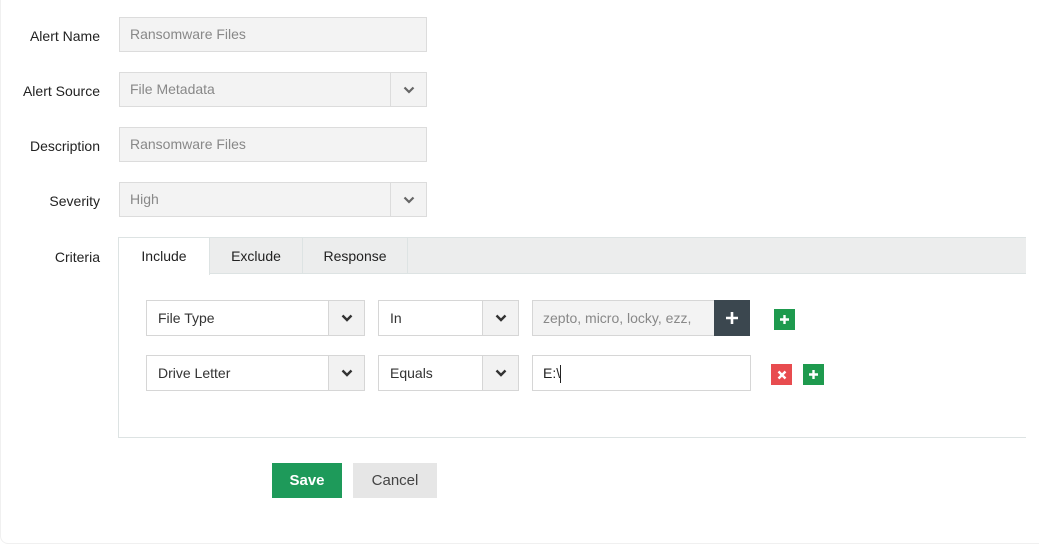 The height and width of the screenshot is (544, 1039). What do you see at coordinates (144, 199) in the screenshot?
I see `severity-value: High` at bounding box center [144, 199].